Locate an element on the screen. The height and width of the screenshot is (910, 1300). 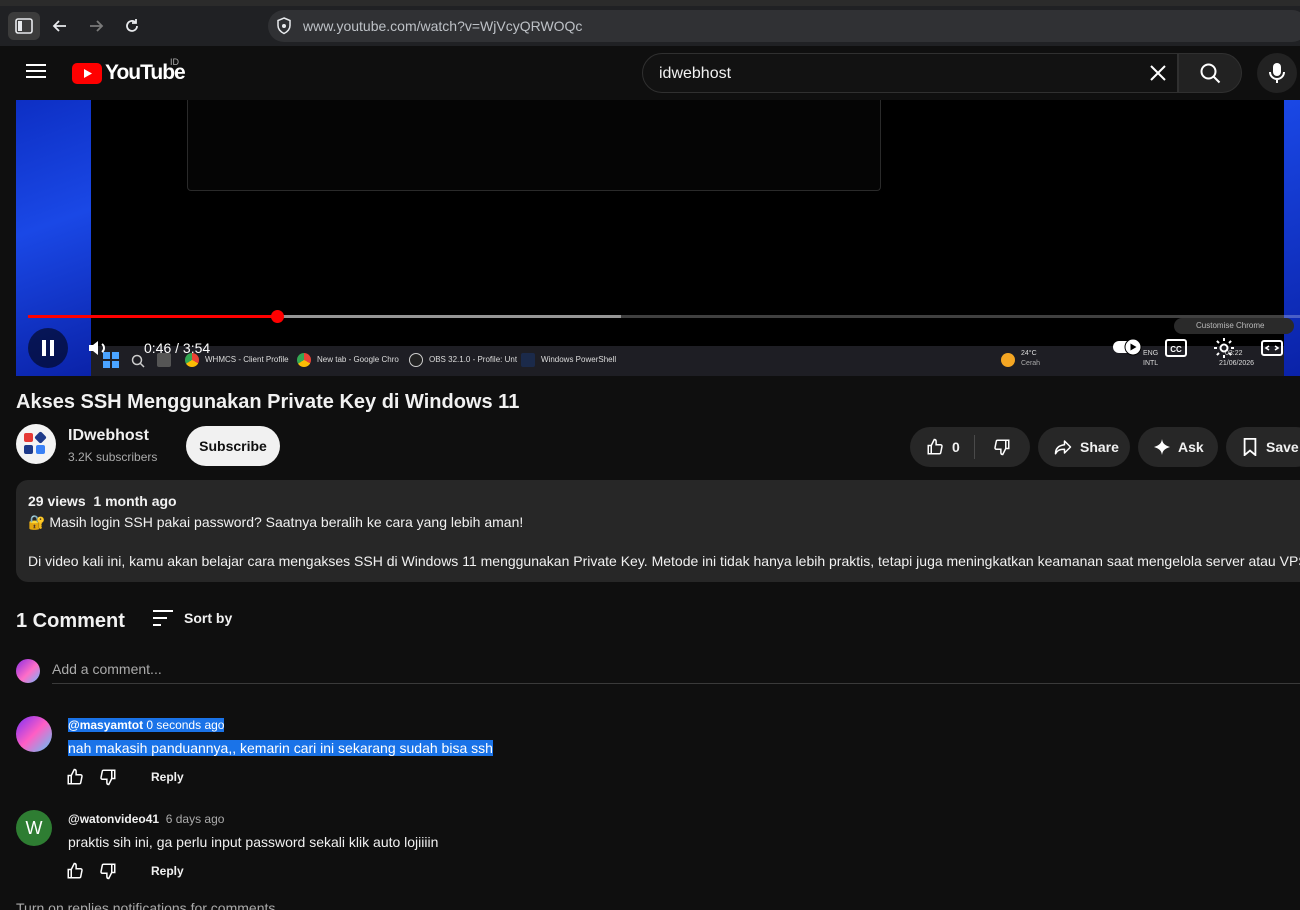
comment-time: 0 seconds ago is located at coordinates (185, 725).